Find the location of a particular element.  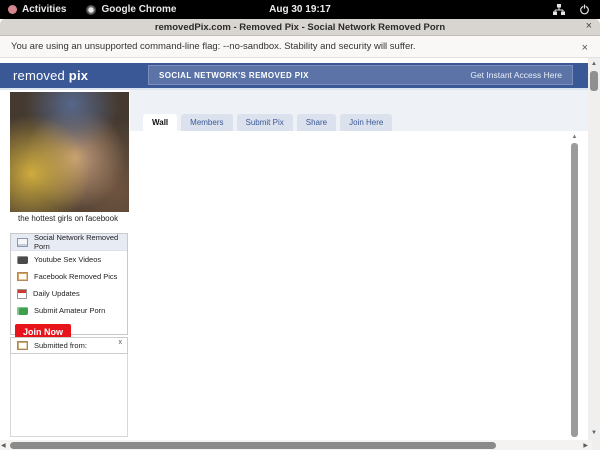

camera-icon is located at coordinates (22, 310).